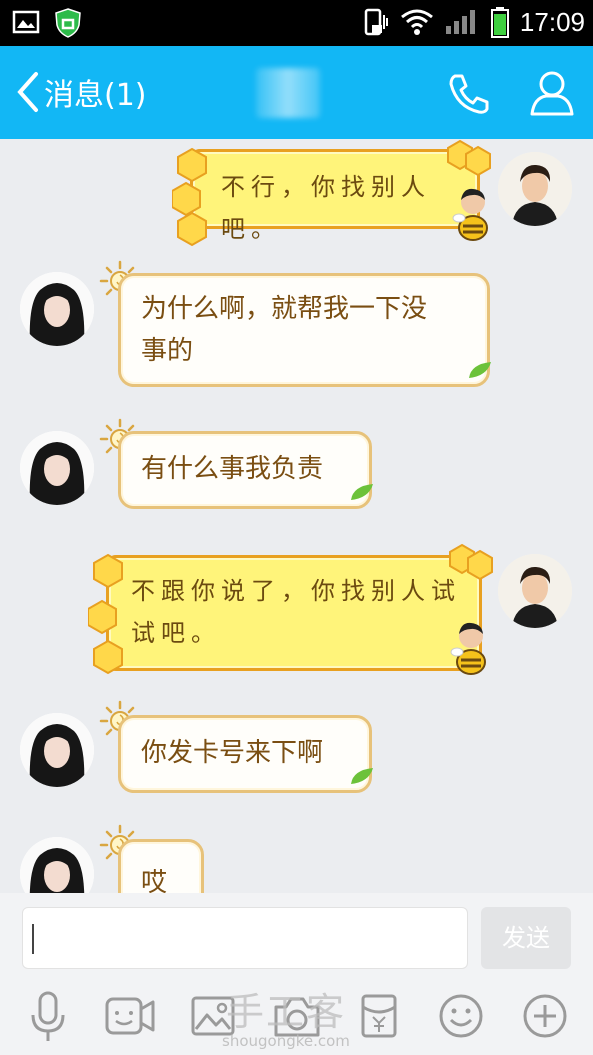  Describe the element at coordinates (296, 591) in the screenshot. I see `message-text-line-1: 不跟你说了，你找别人试` at that location.